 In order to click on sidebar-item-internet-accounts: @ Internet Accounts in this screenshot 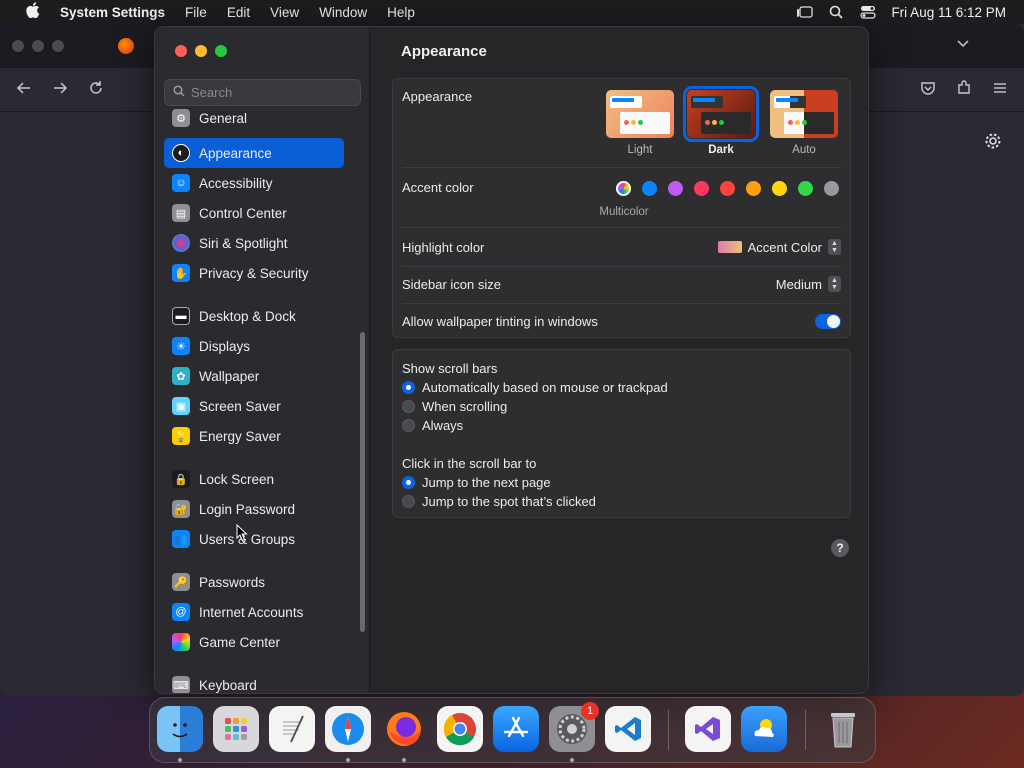, I will do `click(254, 612)`.